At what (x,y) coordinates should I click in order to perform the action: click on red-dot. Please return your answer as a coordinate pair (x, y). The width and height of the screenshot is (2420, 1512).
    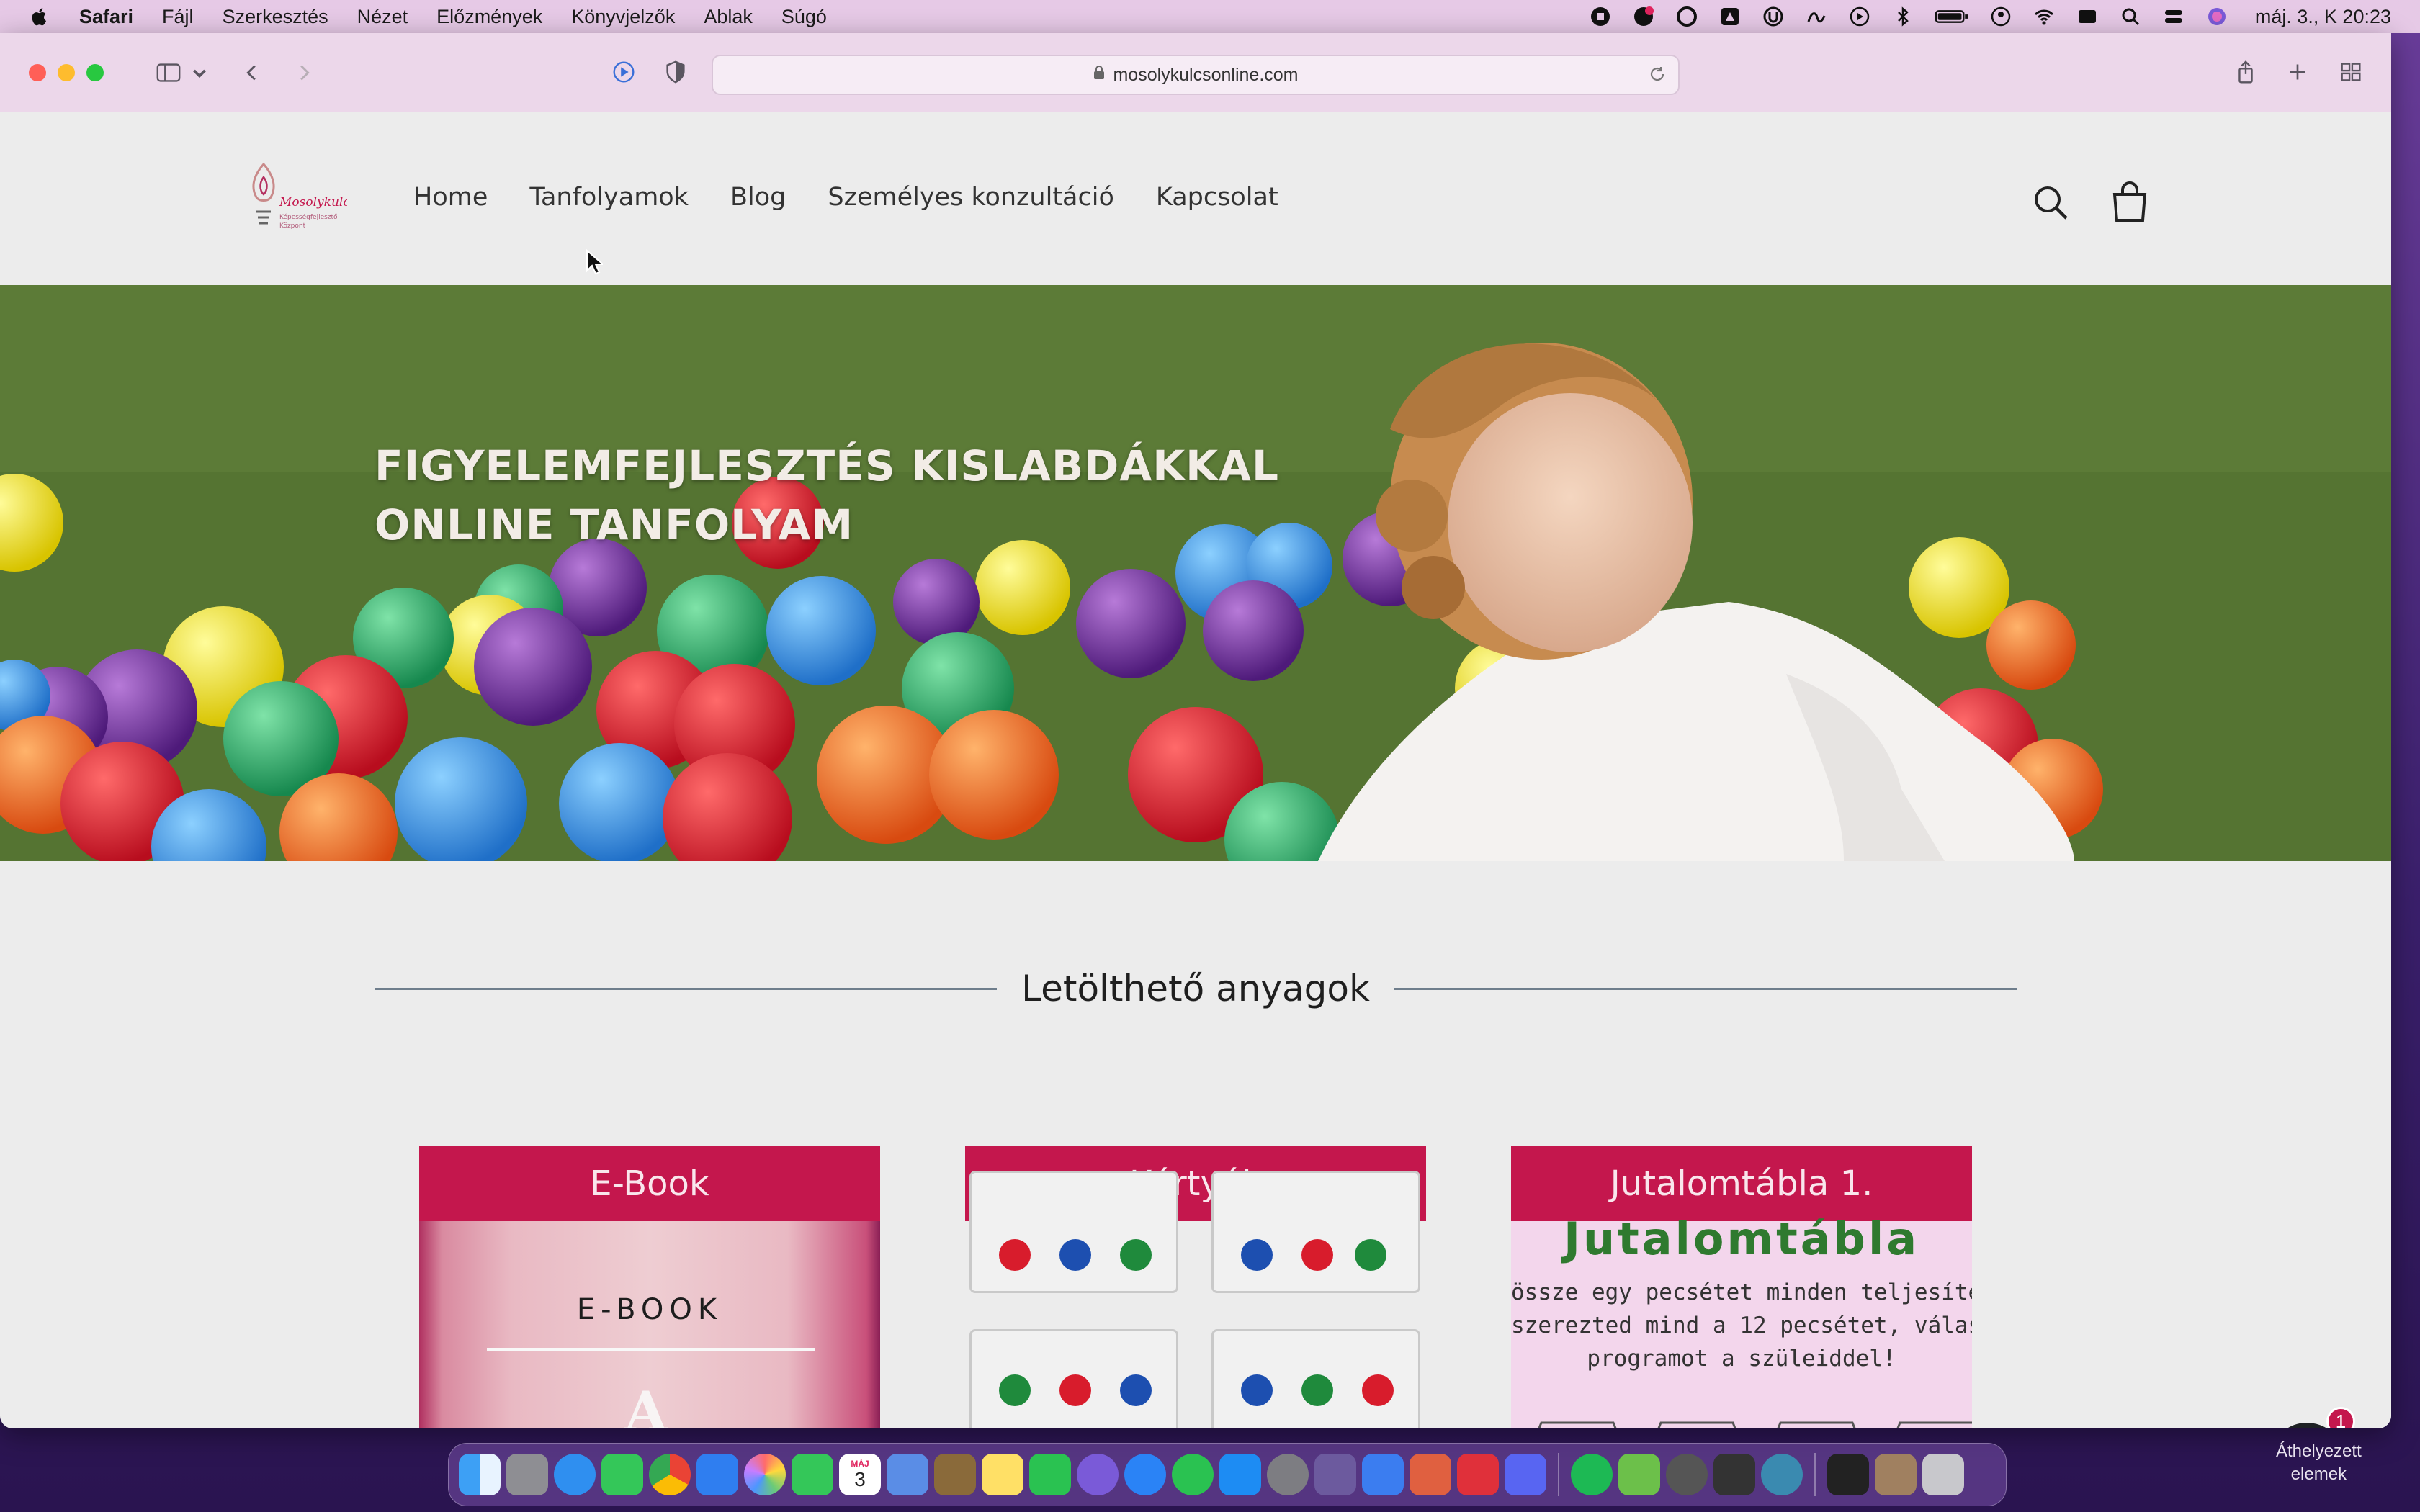
    Looking at the image, I should click on (1317, 1255).